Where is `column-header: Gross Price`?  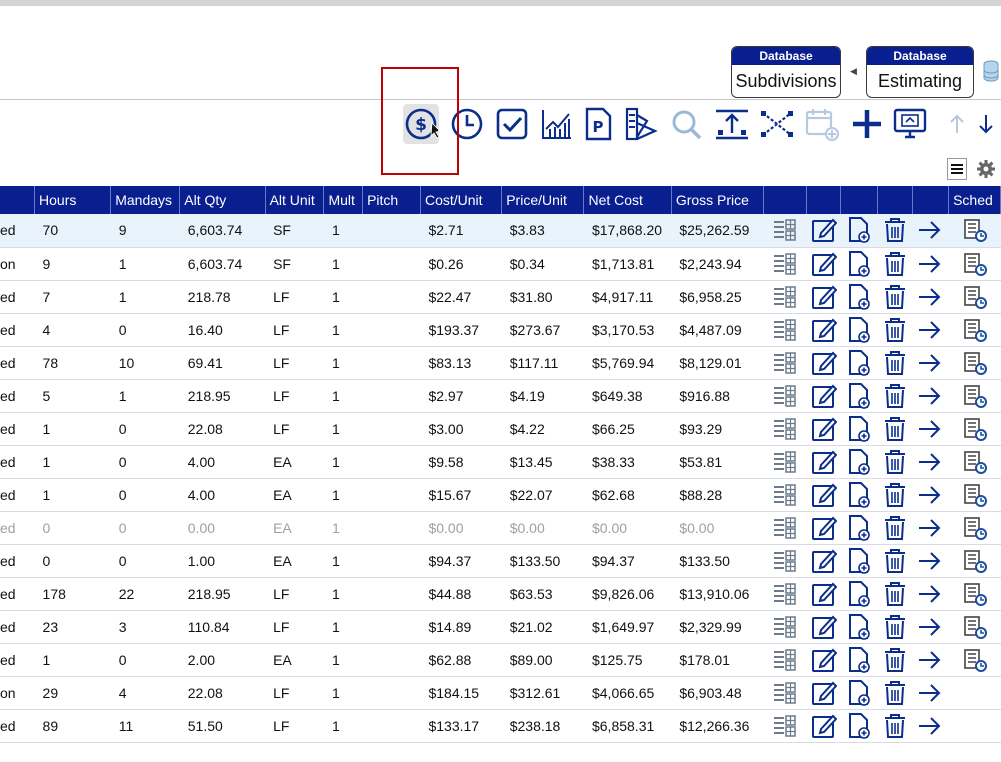
column-header: Gross Price is located at coordinates (718, 200).